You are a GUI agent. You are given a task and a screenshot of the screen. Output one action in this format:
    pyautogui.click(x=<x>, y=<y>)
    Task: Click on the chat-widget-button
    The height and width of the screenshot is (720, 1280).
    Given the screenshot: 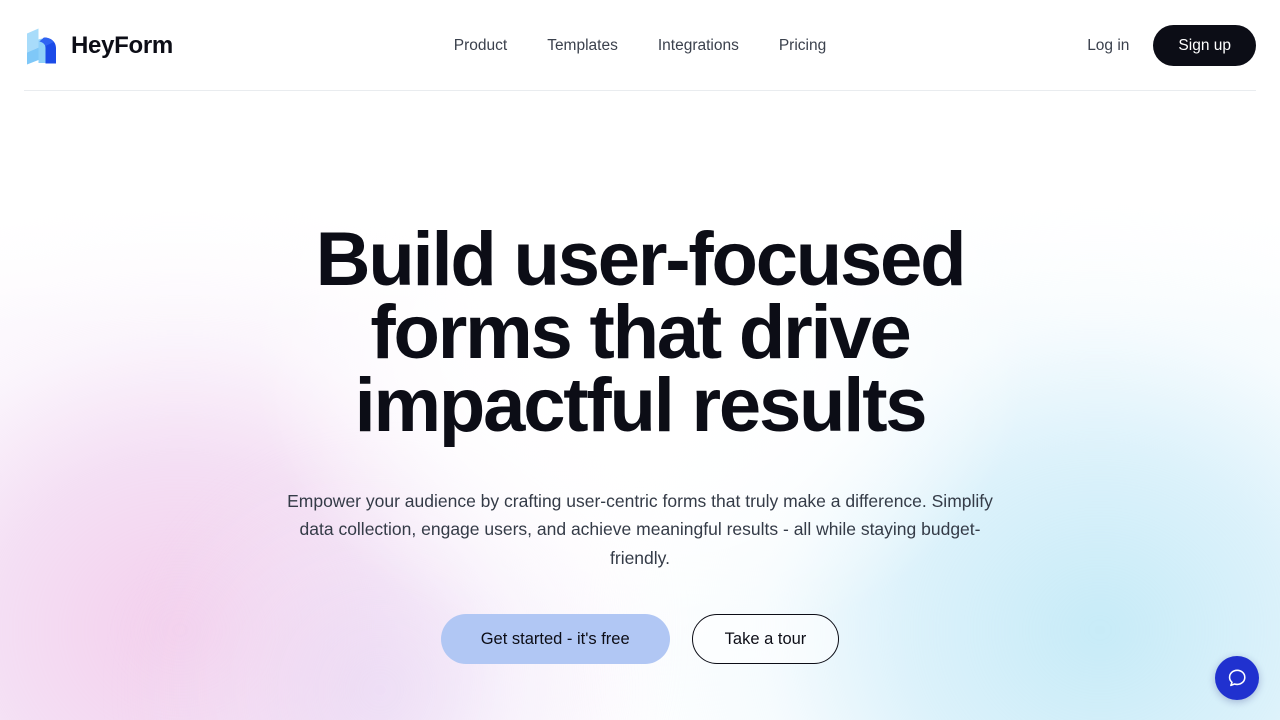 What is the action you would take?
    pyautogui.click(x=1237, y=678)
    